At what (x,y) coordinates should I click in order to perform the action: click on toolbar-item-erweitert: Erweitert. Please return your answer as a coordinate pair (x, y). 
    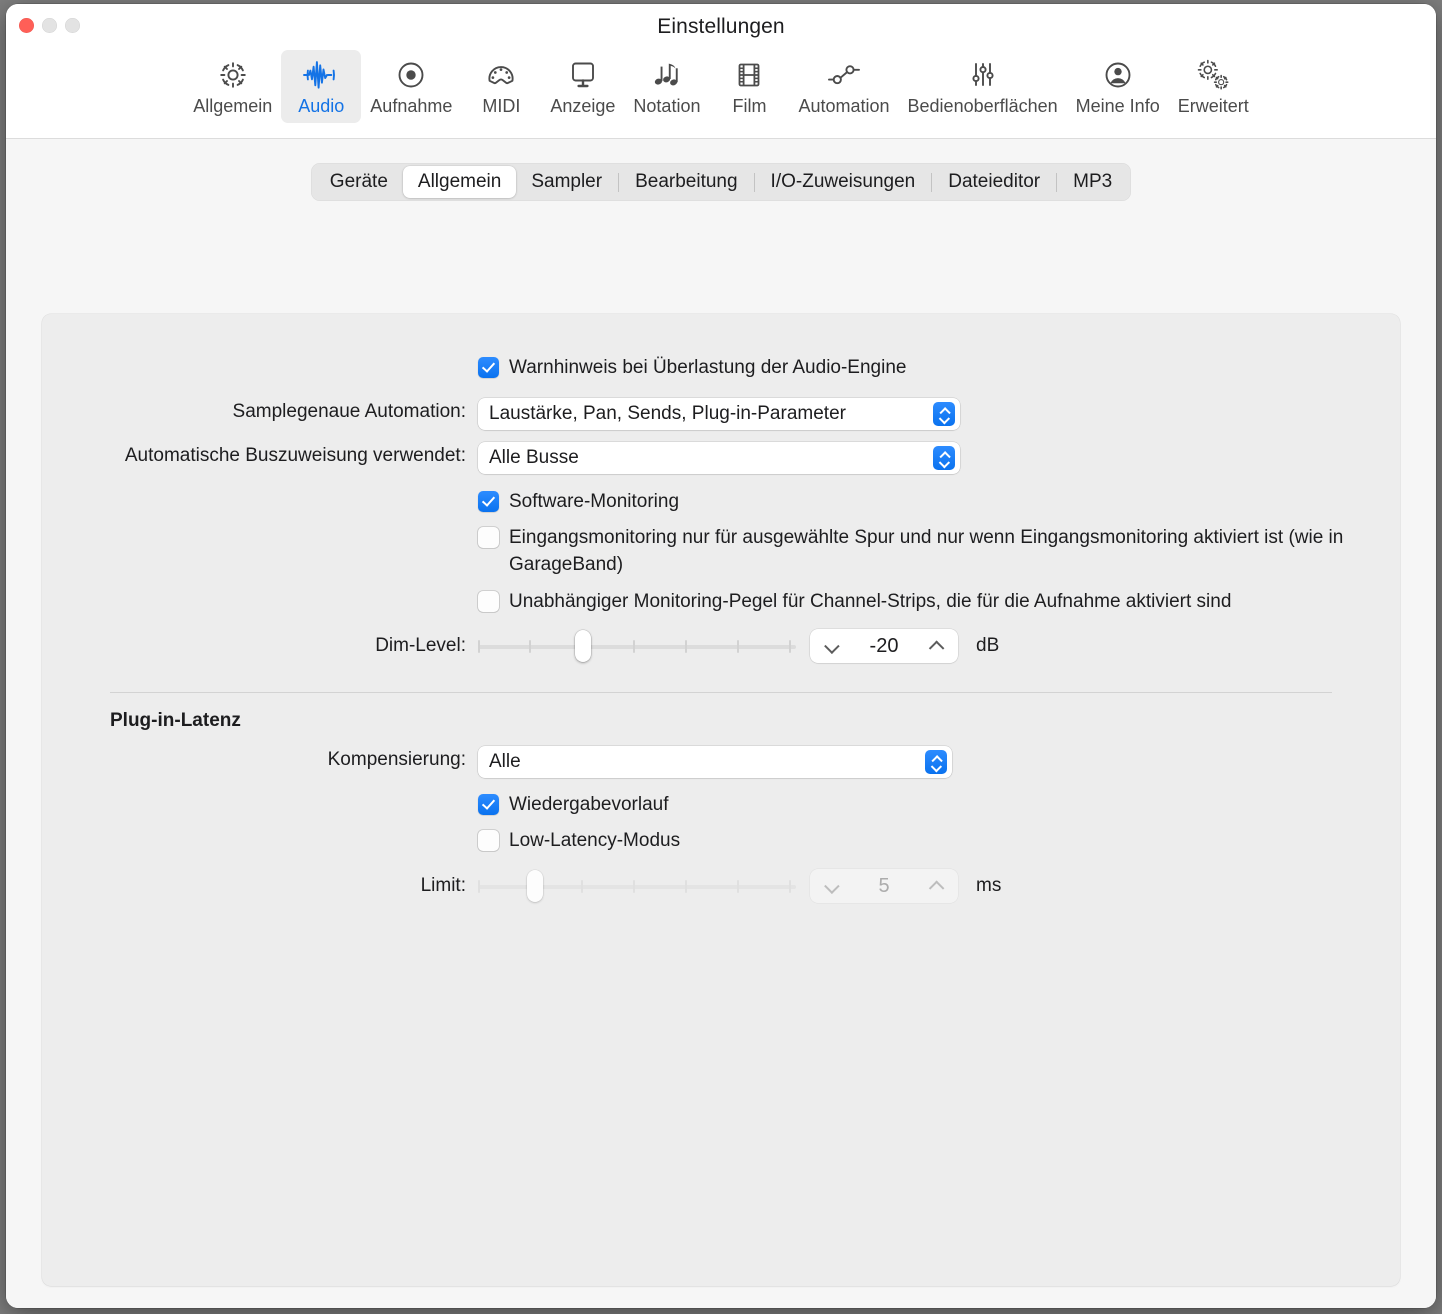
    Looking at the image, I should click on (1213, 86).